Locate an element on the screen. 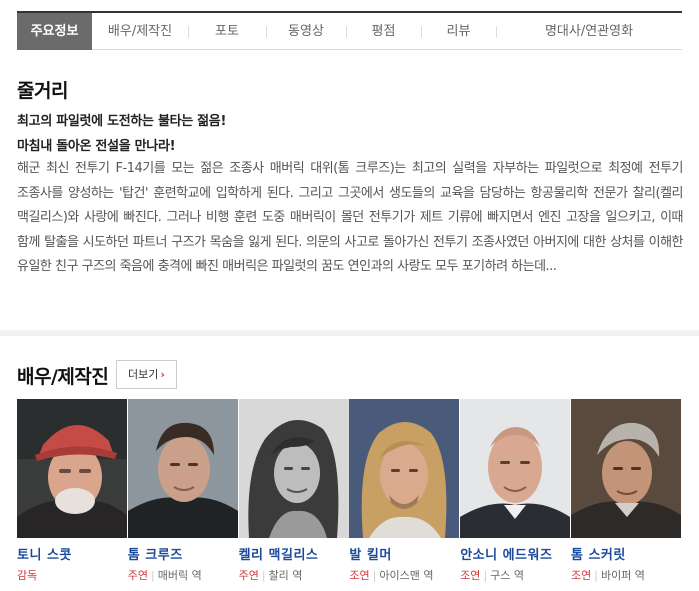  role-character: 매버릭 역 is located at coordinates (179, 575).